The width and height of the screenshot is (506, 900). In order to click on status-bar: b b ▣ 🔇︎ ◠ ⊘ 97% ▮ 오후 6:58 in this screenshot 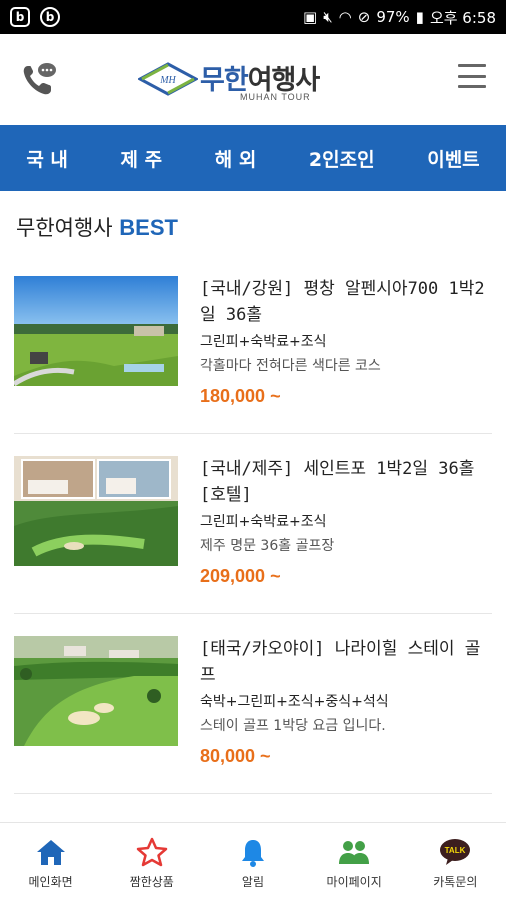, I will do `click(253, 17)`.